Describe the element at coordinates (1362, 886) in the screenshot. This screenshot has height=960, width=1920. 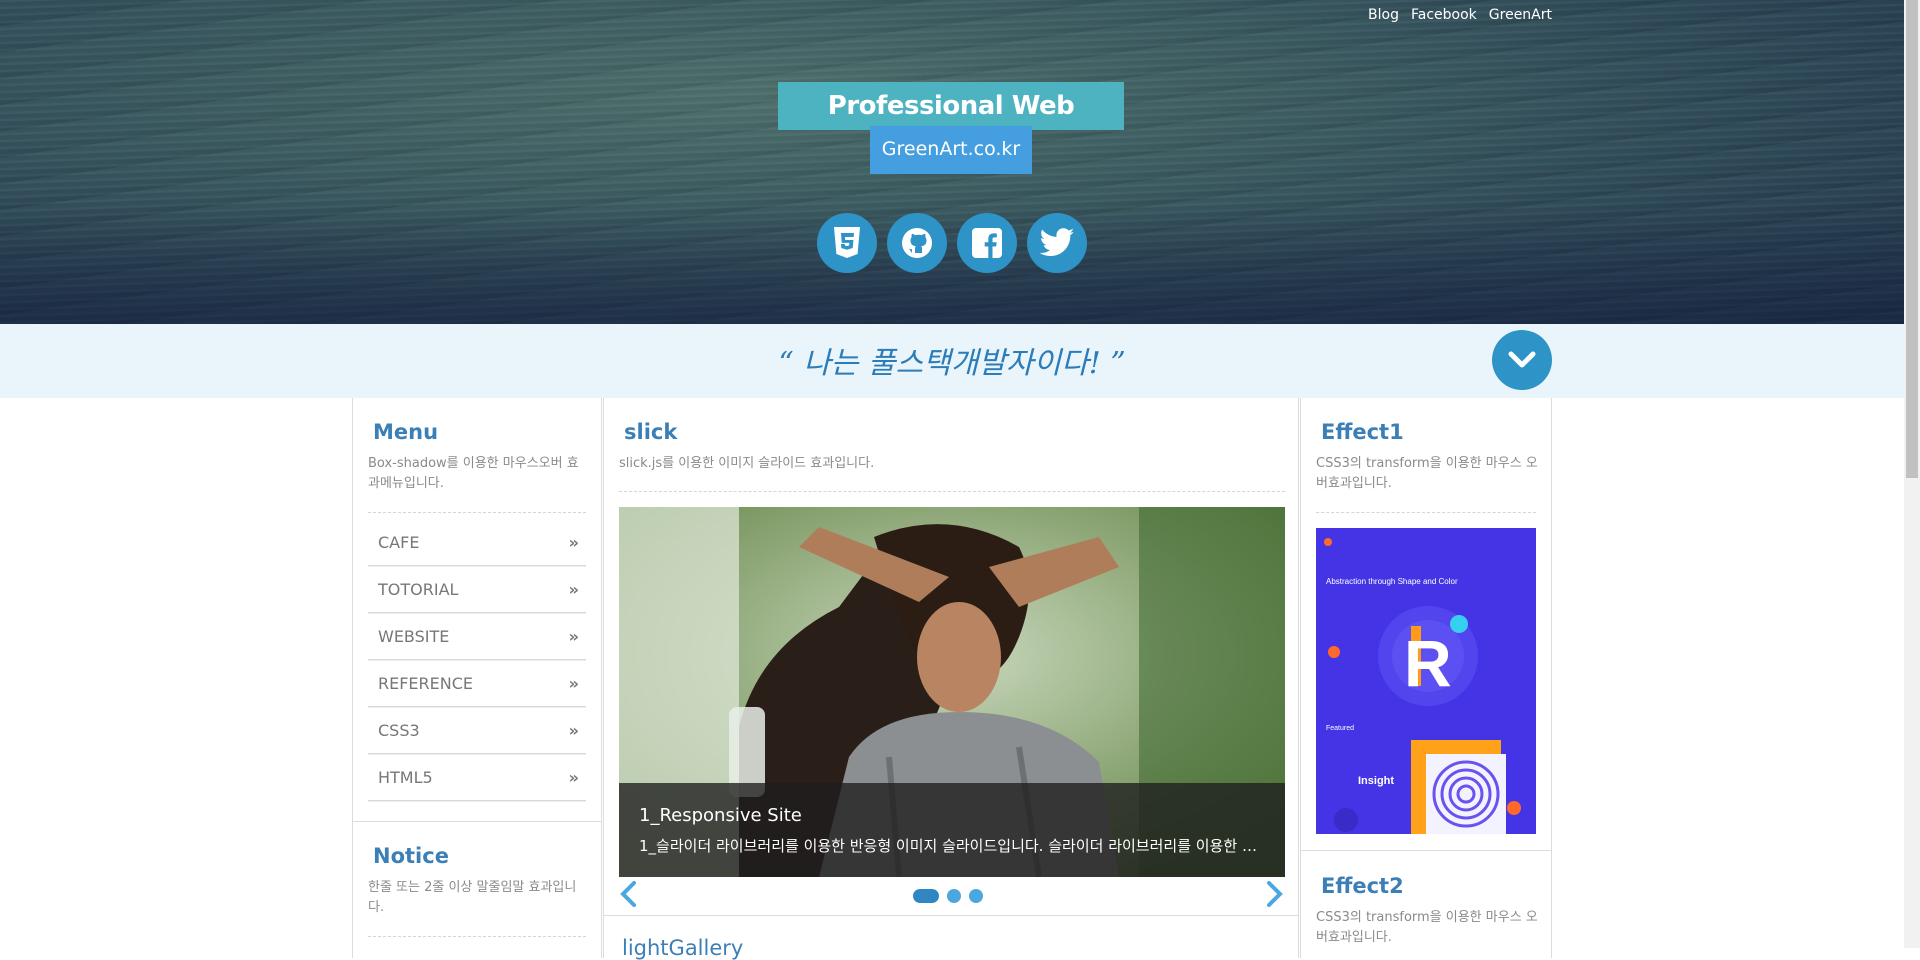
I see `effect2-title: Effect2` at that location.